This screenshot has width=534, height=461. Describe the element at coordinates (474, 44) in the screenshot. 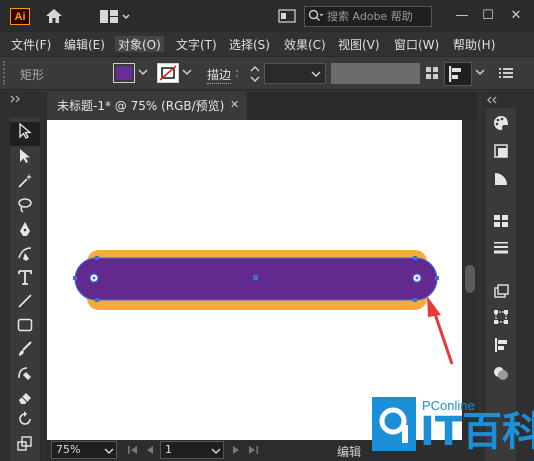

I see `menu-help: 帮助(H)` at that location.